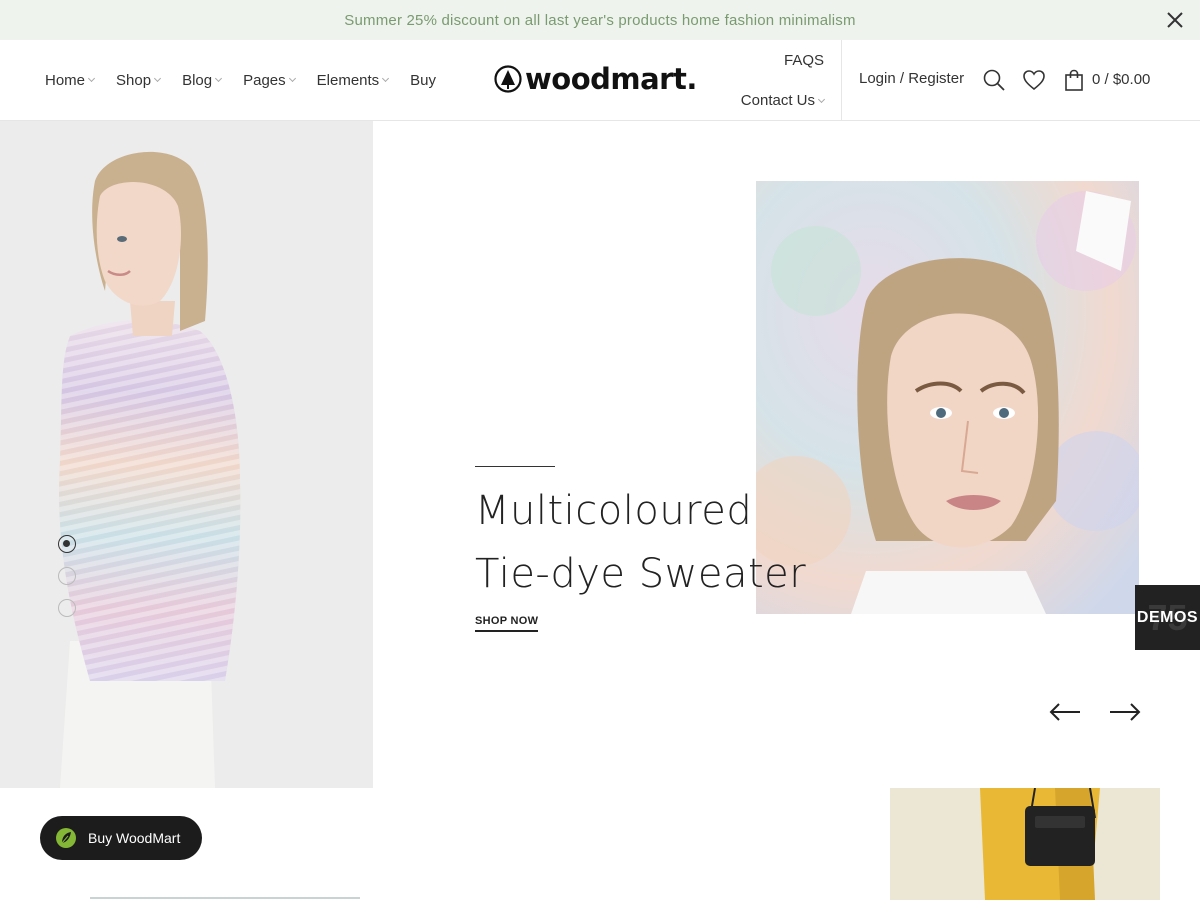 The width and height of the screenshot is (1200, 900). I want to click on nav-item-home: Home, so click(70, 80).